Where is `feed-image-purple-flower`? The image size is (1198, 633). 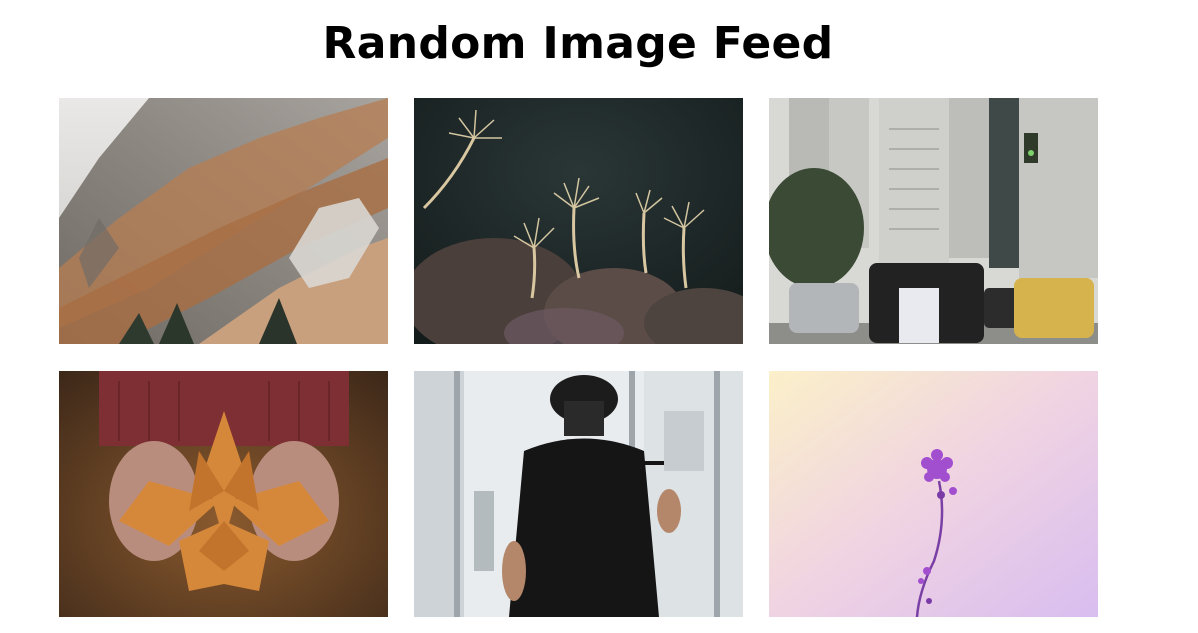 feed-image-purple-flower is located at coordinates (933, 494).